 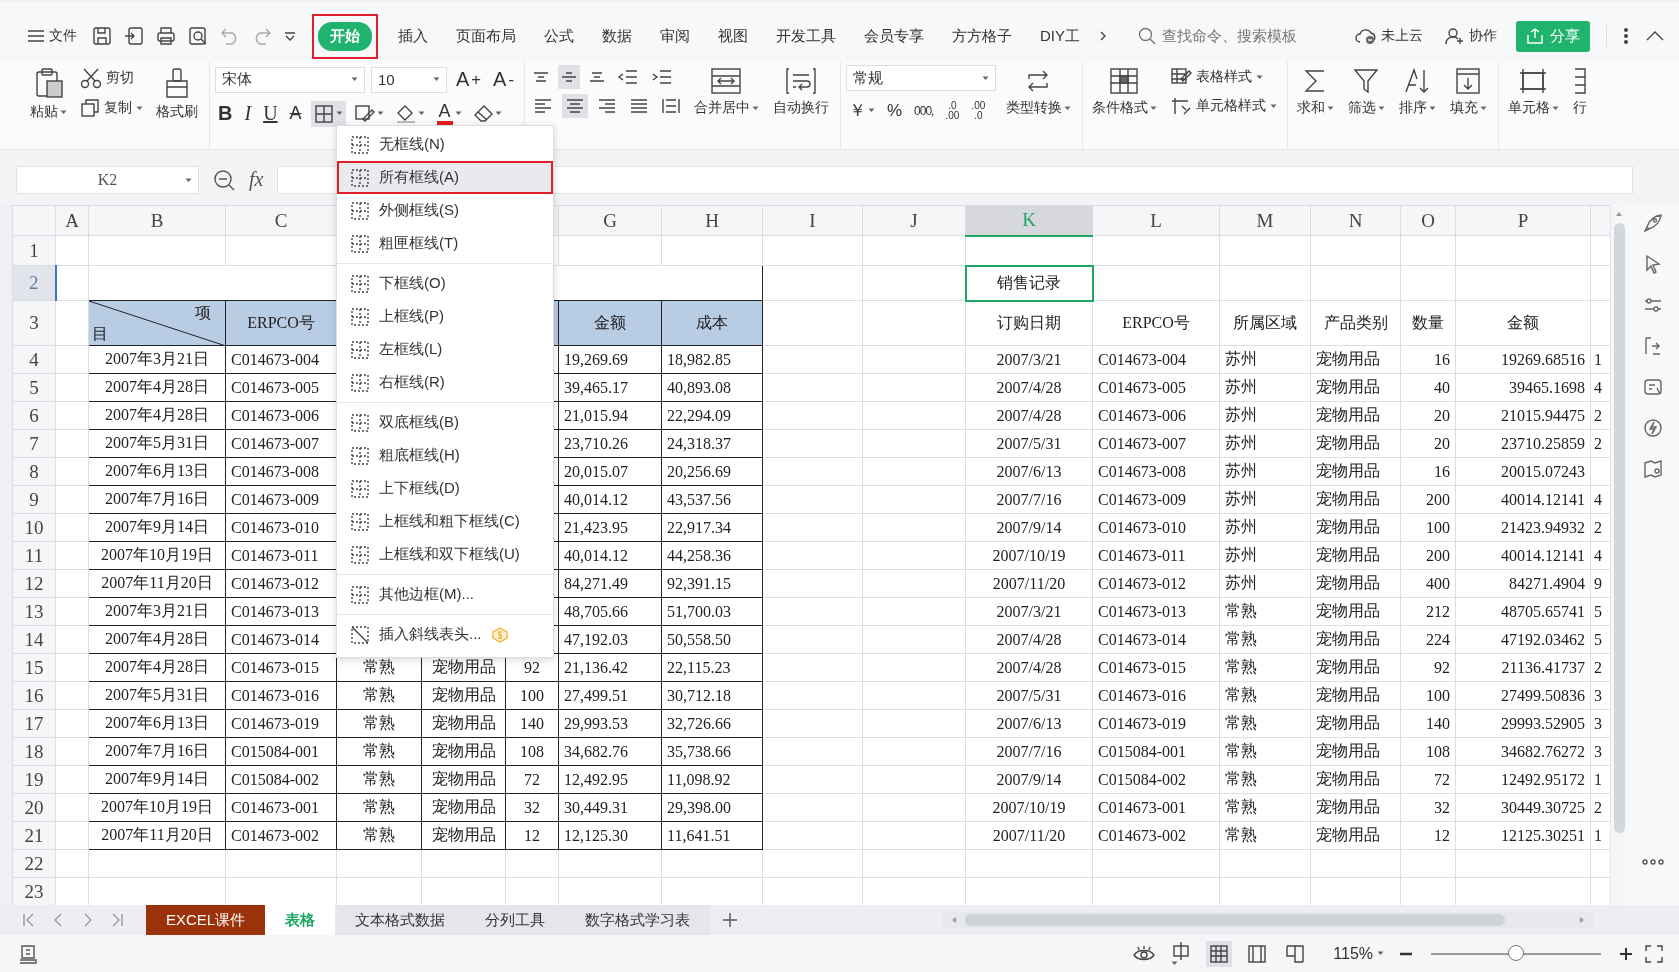 I want to click on row-header: 12, so click(x=34, y=583).